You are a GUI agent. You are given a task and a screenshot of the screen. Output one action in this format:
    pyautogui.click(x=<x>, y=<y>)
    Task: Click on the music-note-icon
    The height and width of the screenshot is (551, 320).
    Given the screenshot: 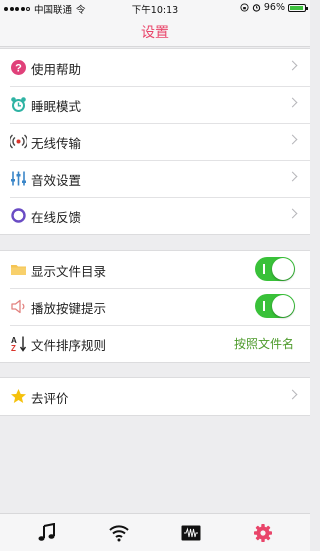 What is the action you would take?
    pyautogui.click(x=47, y=533)
    